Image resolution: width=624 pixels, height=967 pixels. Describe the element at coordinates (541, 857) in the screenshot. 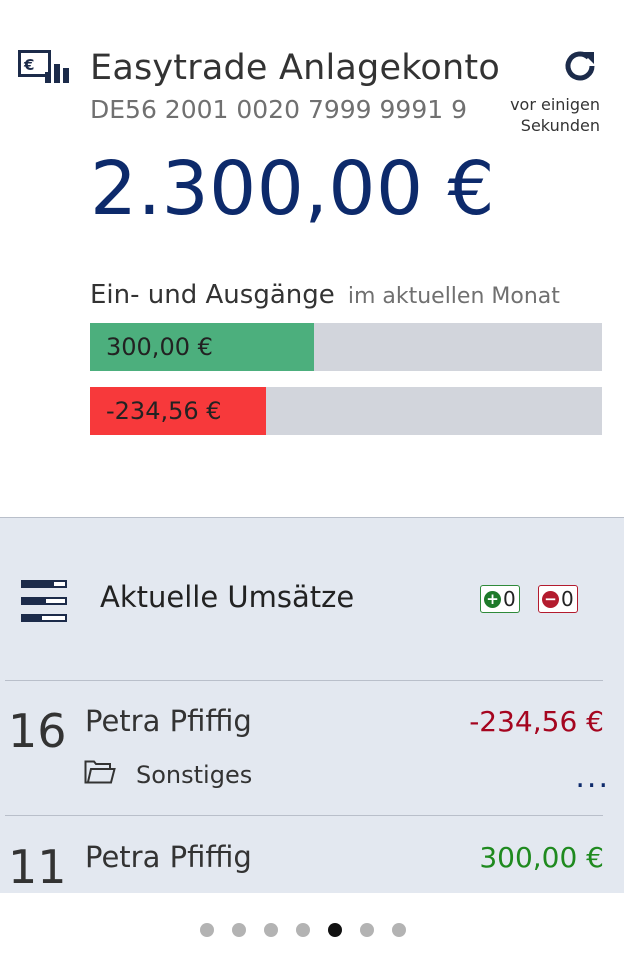

I see `transaction-amount: 300,00 €` at that location.